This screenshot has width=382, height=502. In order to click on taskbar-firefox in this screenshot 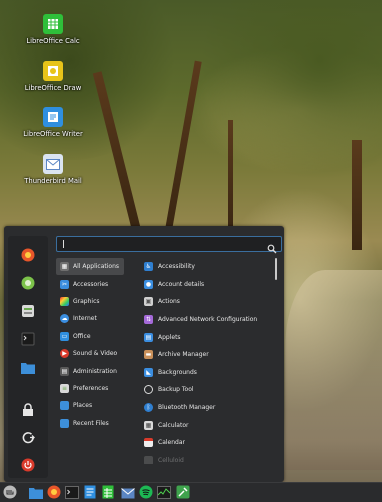, I will do `click(54, 493)`.